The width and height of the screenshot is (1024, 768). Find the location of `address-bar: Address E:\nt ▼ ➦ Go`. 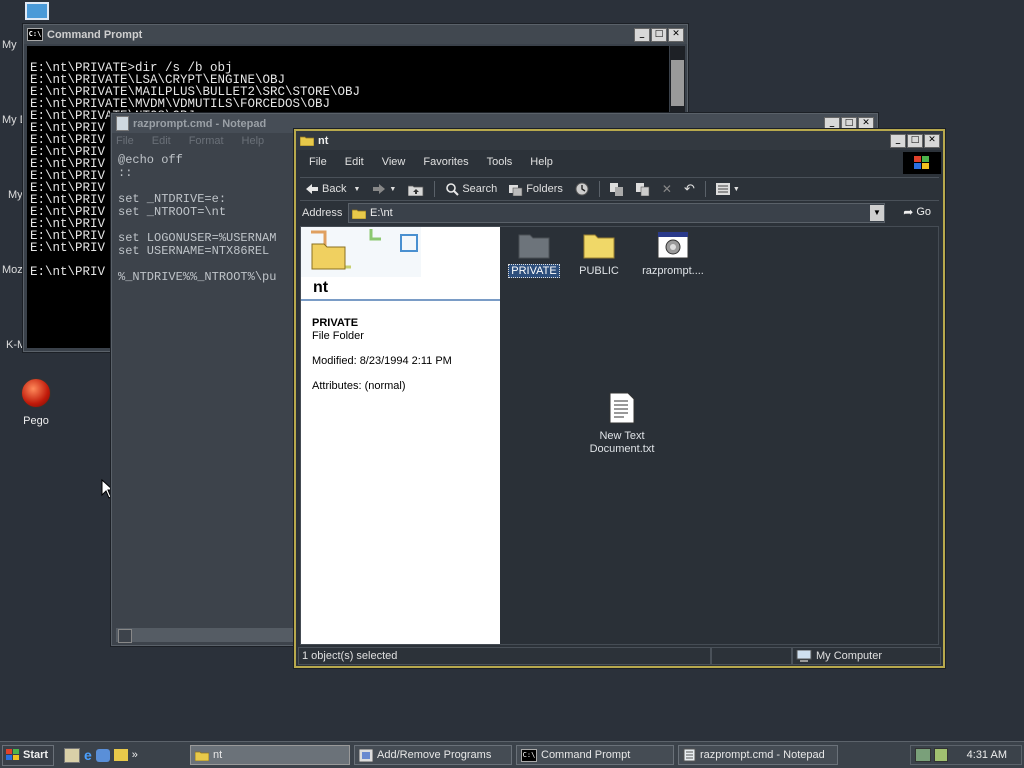

address-bar: Address E:\nt ▼ ➦ Go is located at coordinates (619, 213).